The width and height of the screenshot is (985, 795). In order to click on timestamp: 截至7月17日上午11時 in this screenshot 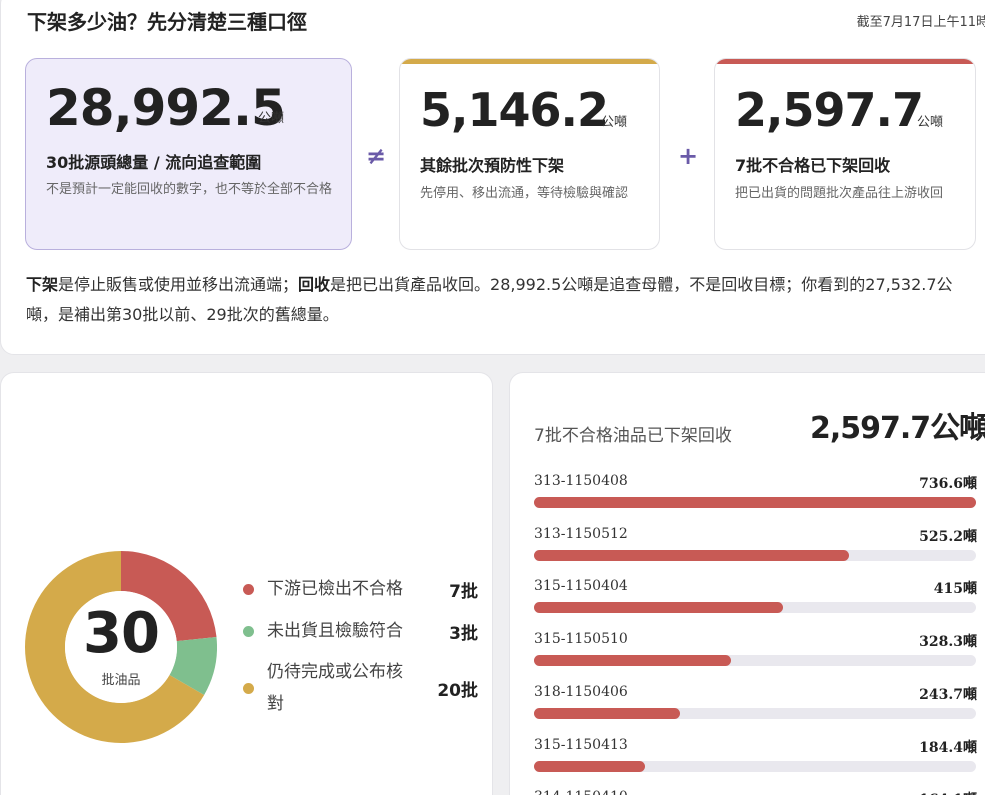, I will do `click(920, 22)`.